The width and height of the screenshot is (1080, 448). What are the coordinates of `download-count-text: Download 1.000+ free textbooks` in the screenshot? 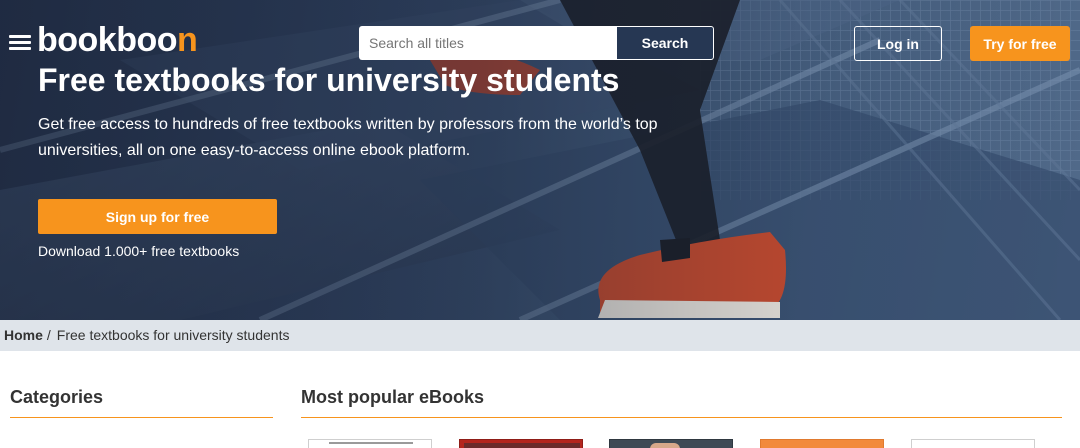 It's located at (139, 251).